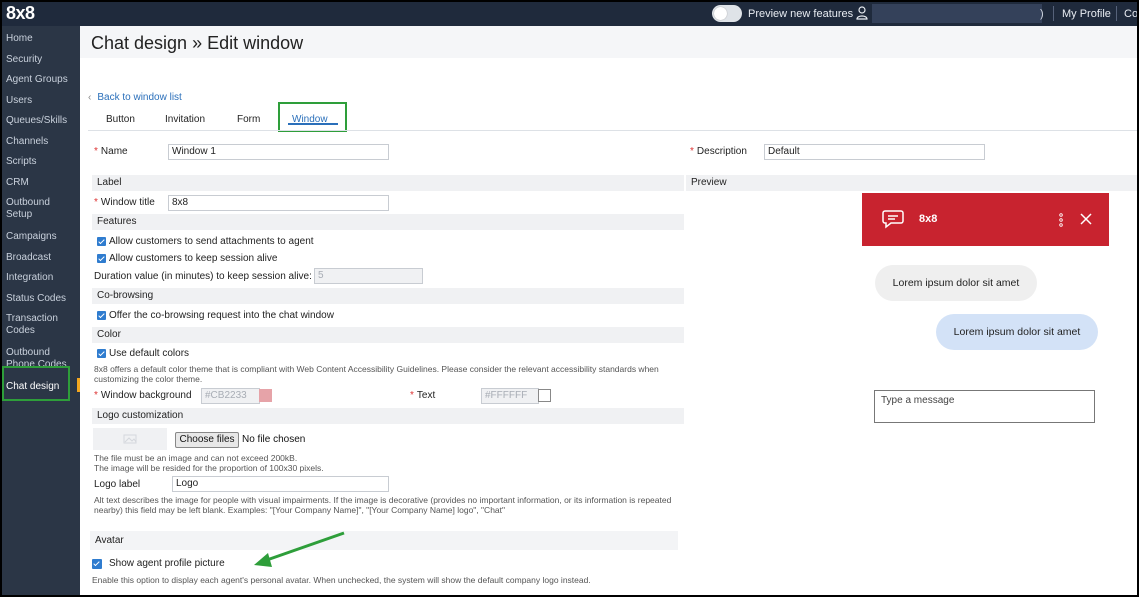 This screenshot has height=597, width=1139. I want to click on choose-files-button: Choose files, so click(207, 440).